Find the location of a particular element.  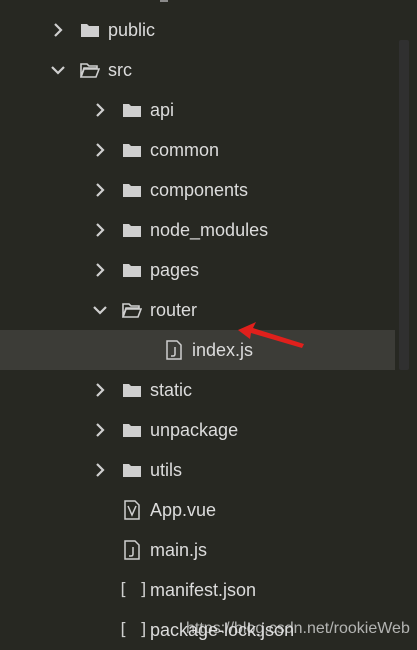

tree-item-label: pages is located at coordinates (175, 270).